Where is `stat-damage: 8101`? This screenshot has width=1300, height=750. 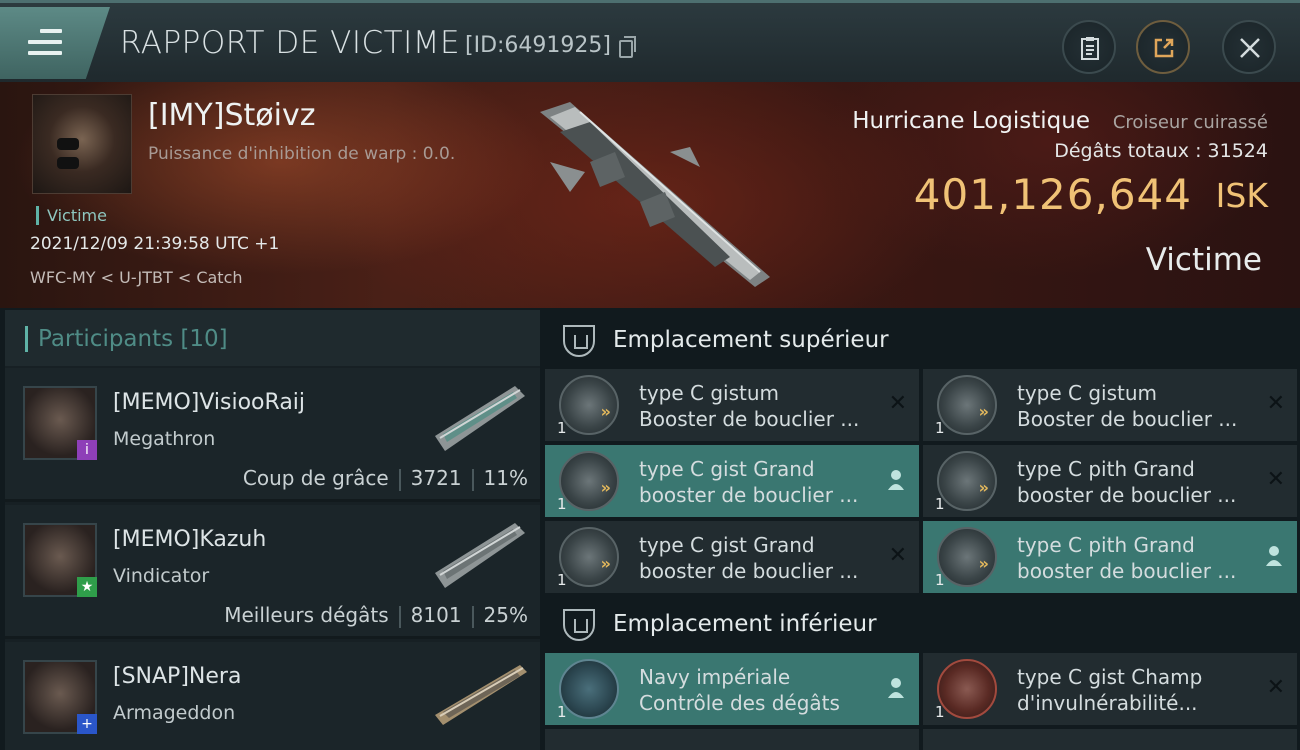
stat-damage: 8101 is located at coordinates (436, 615).